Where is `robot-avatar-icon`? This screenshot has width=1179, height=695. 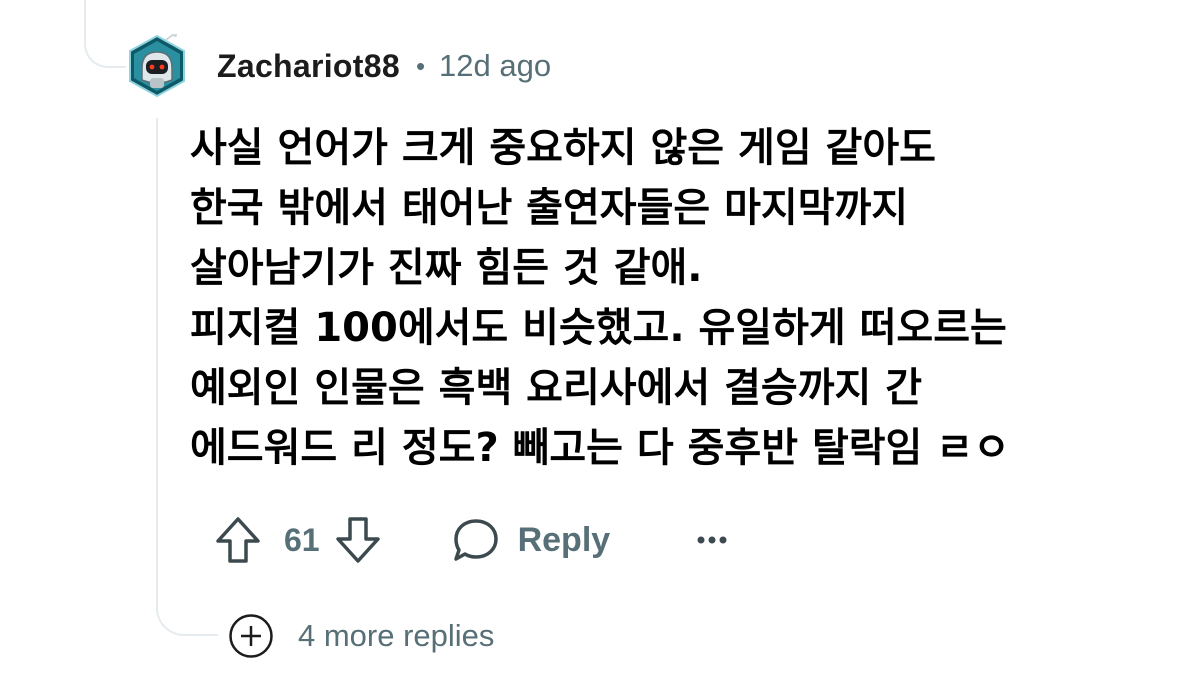
robot-avatar-icon is located at coordinates (157, 65).